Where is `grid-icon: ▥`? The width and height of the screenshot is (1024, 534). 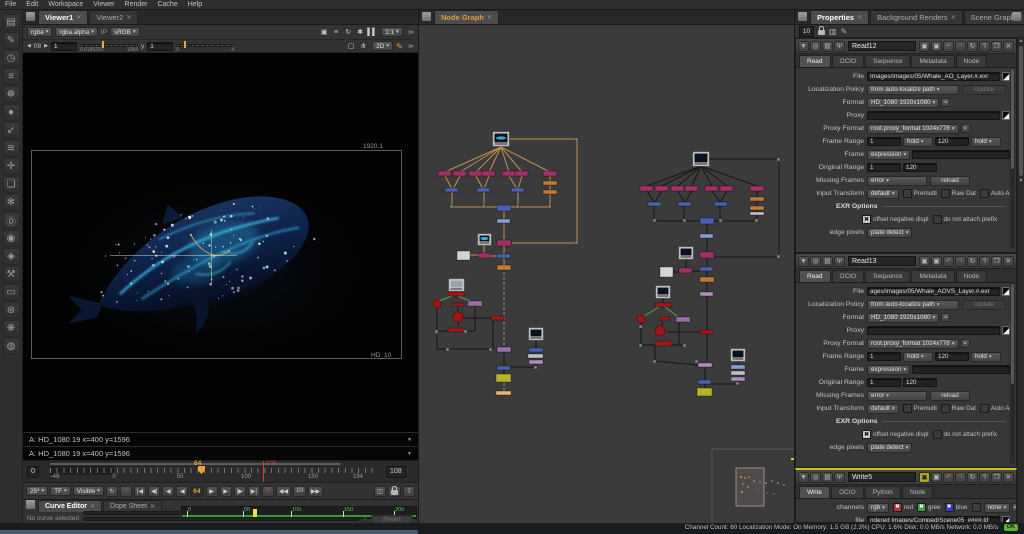 grid-icon: ▥ is located at coordinates (833, 31).